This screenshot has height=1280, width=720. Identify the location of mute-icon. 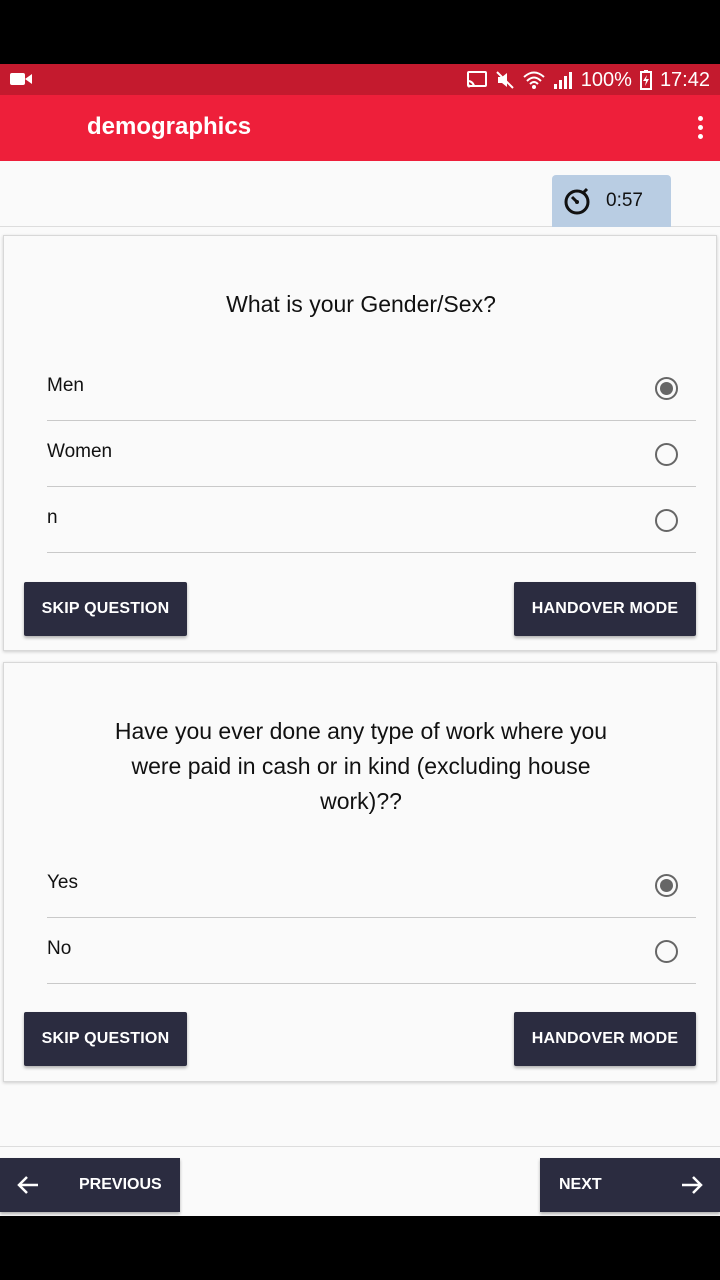
(505, 80).